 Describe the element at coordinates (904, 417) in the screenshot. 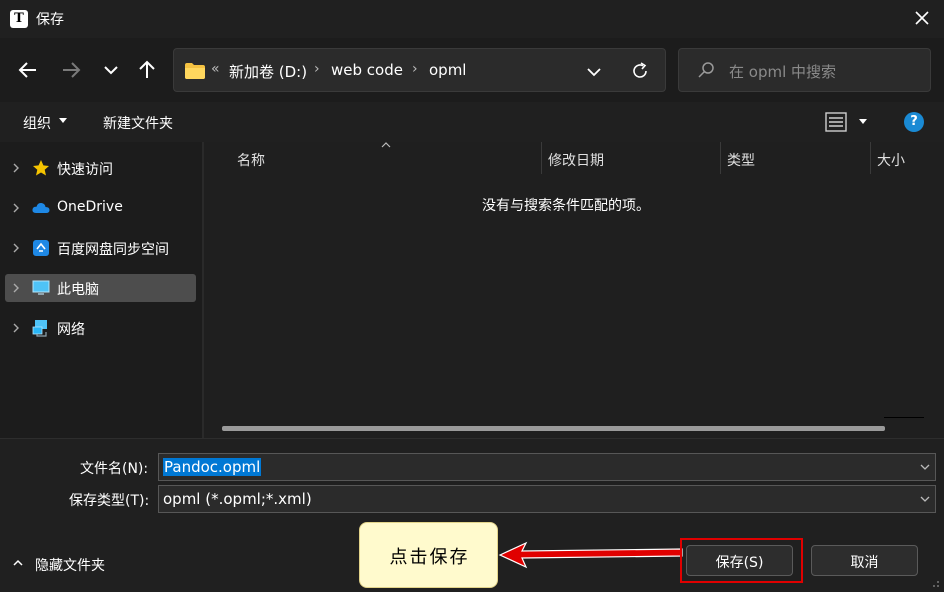

I see `divider` at that location.